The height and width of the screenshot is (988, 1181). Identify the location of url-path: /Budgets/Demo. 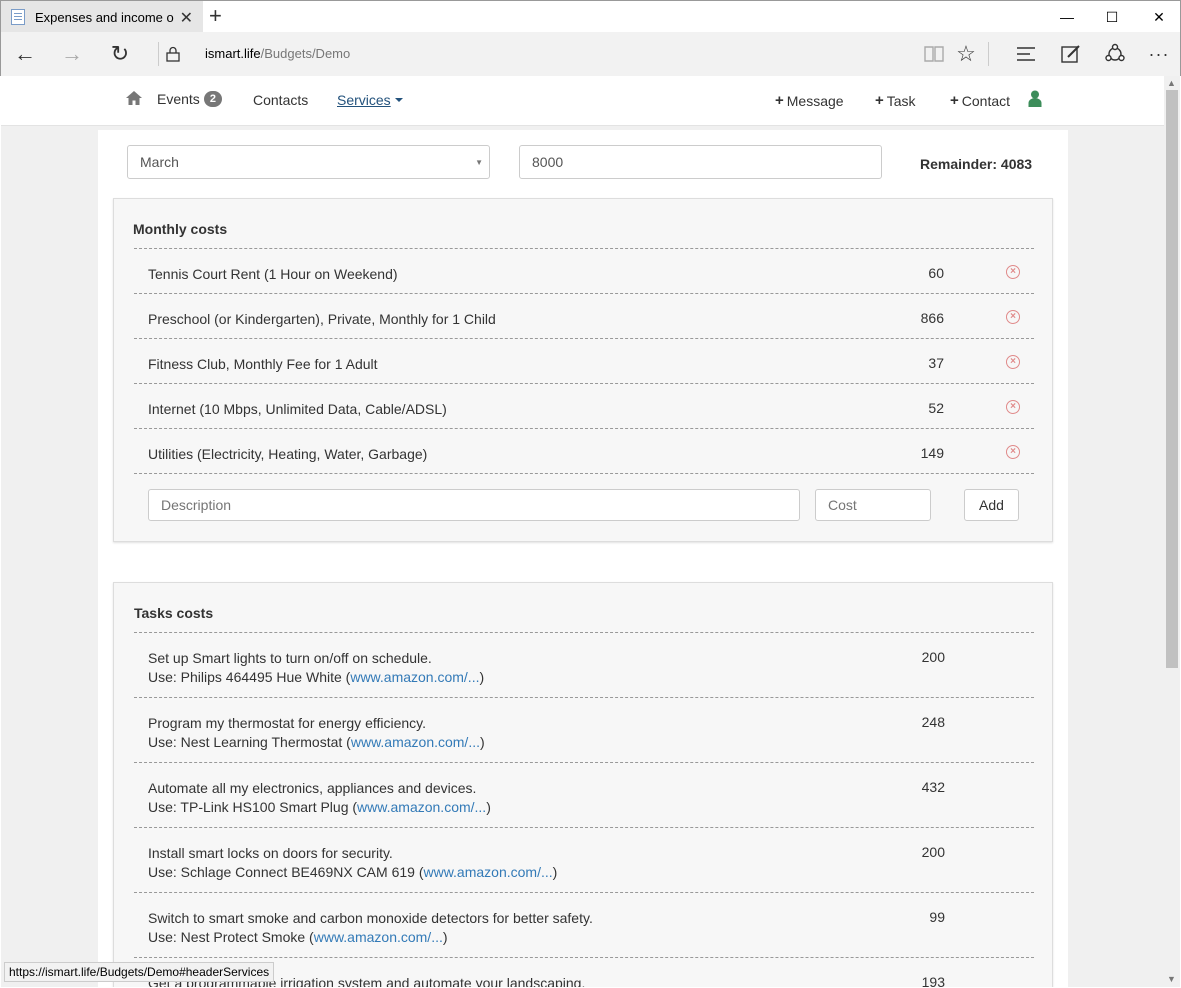
(305, 53).